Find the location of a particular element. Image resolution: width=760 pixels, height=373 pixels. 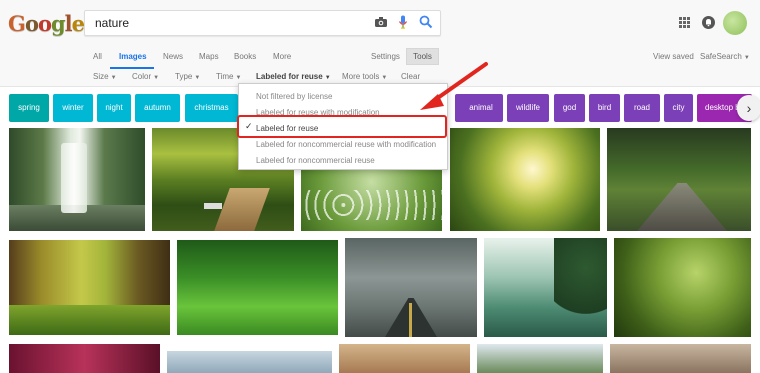

safesearch-label: SafeSearch is located at coordinates (721, 56).